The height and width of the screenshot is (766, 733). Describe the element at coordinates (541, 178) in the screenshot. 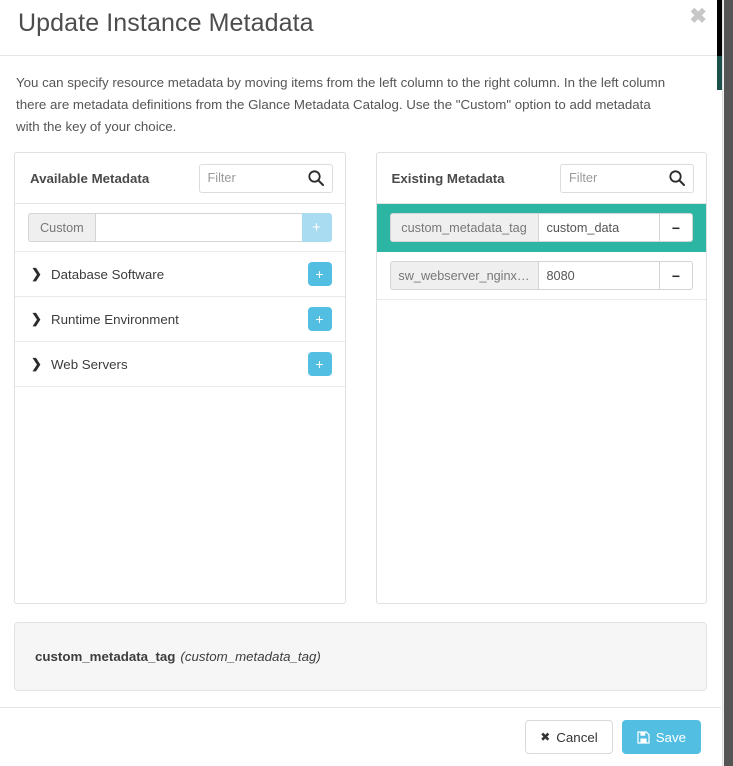

I see `existing-panel-header: Existing Metadata` at that location.